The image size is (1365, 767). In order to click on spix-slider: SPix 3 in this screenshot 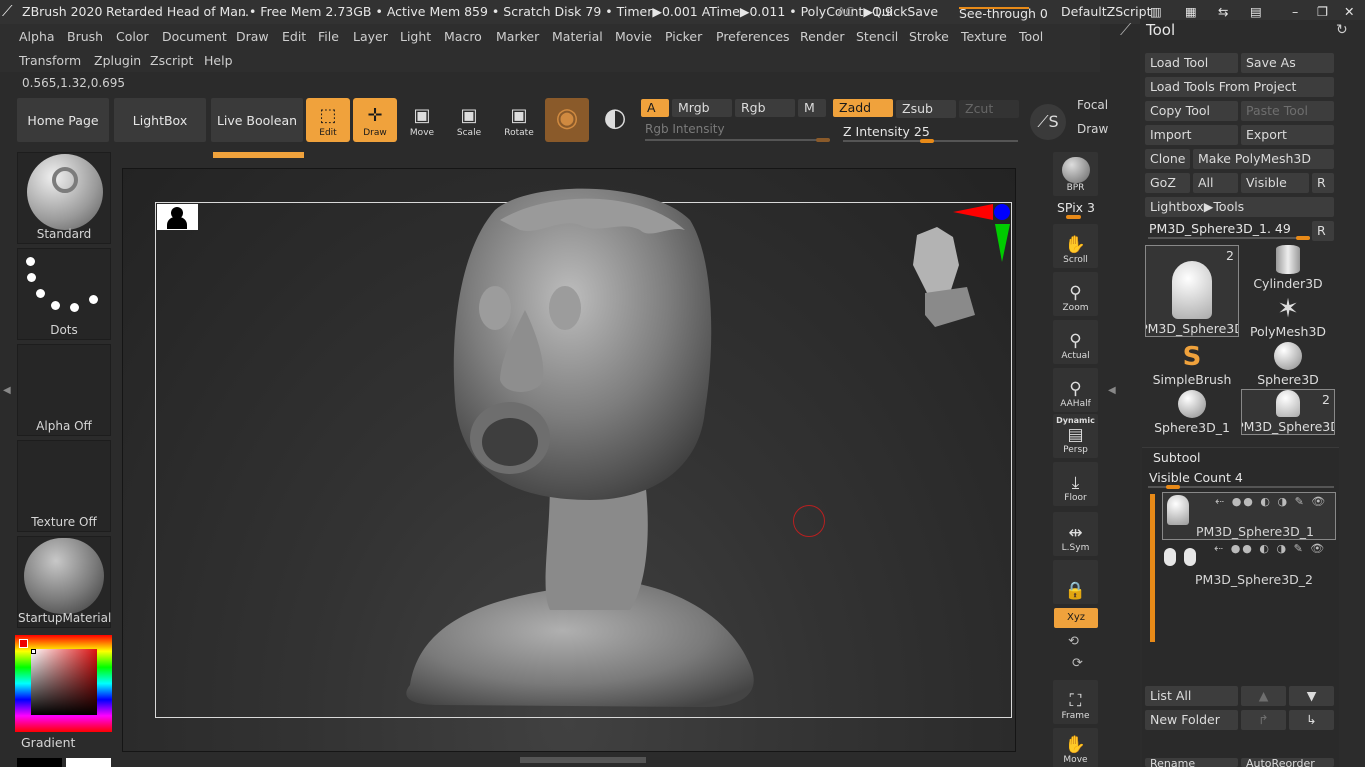, I will do `click(1076, 207)`.